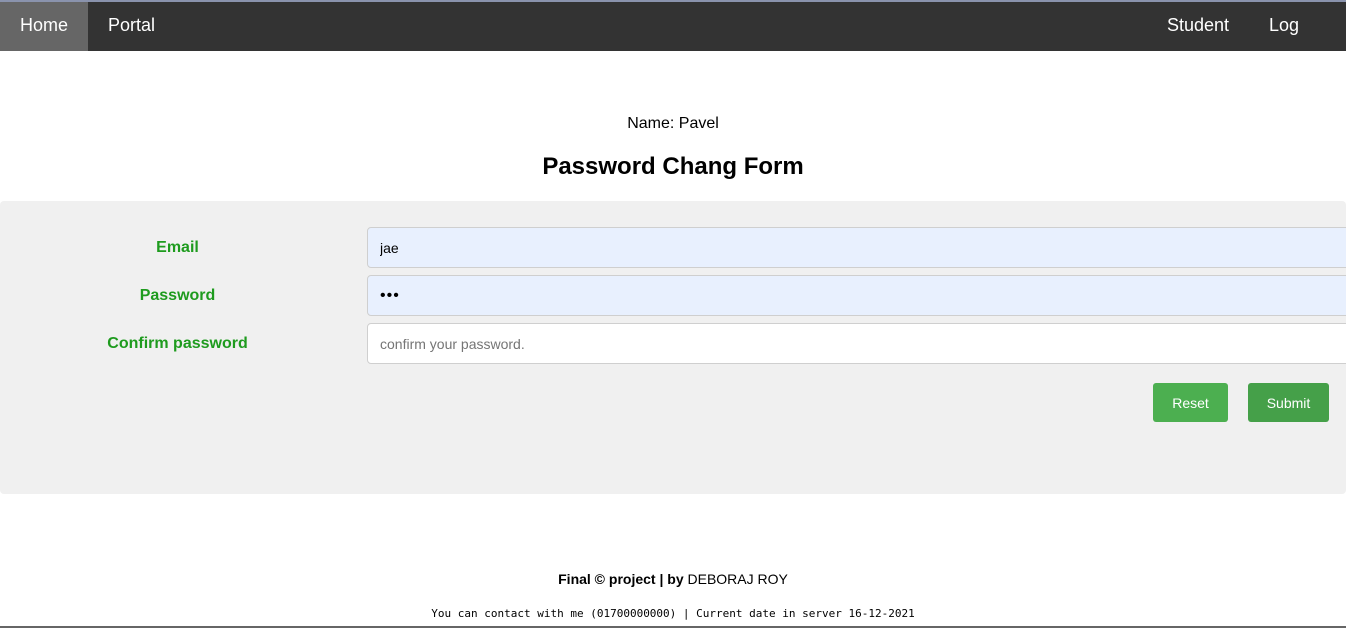 The image size is (1346, 628). I want to click on submit-button: Submit, so click(1288, 402).